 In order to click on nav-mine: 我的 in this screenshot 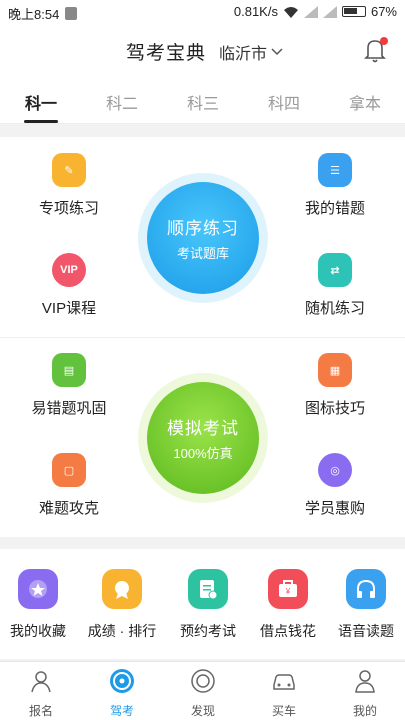, I will do `click(365, 693)`.